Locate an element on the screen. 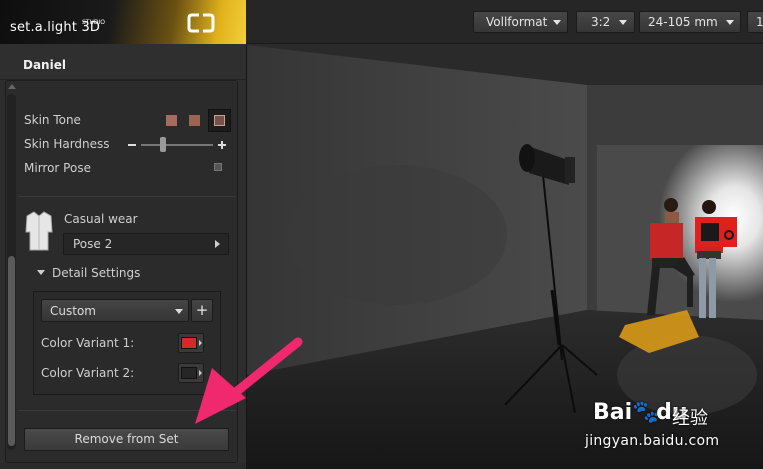 Image resolution: width=763 pixels, height=469 pixels. shirt-icon is located at coordinates (39, 231).